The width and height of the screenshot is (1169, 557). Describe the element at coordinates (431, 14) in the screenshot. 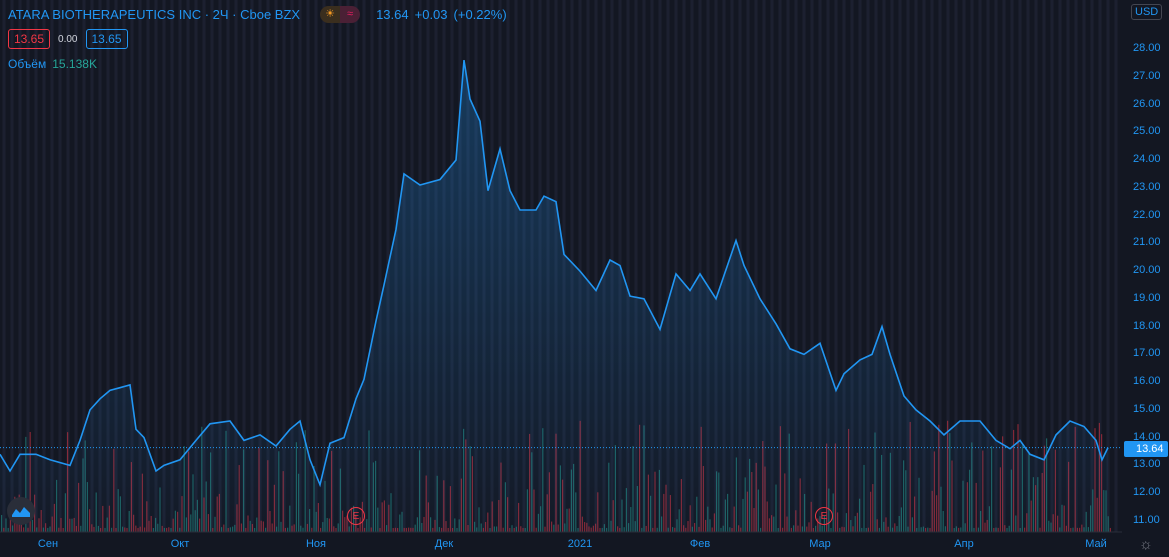

I see `price-change: +0.03` at that location.